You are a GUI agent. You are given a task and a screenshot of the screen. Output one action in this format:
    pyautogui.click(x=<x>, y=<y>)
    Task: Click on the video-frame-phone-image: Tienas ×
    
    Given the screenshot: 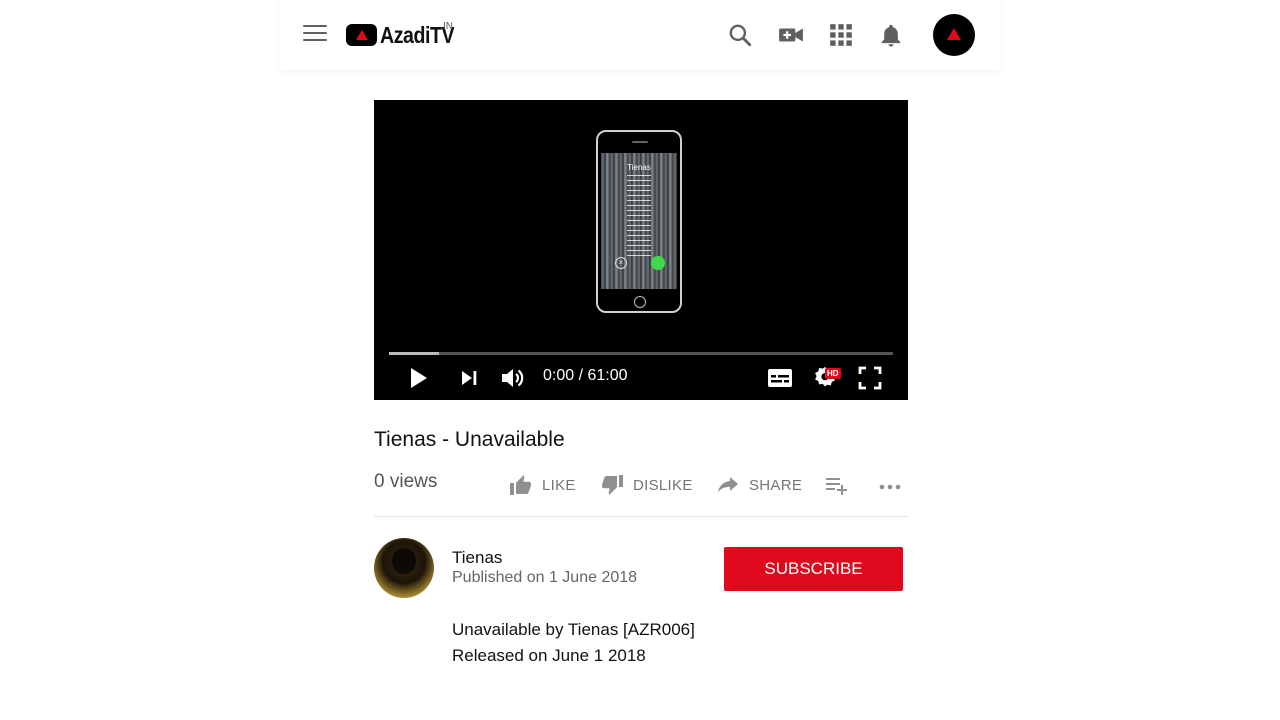 What is the action you would take?
    pyautogui.click(x=639, y=221)
    